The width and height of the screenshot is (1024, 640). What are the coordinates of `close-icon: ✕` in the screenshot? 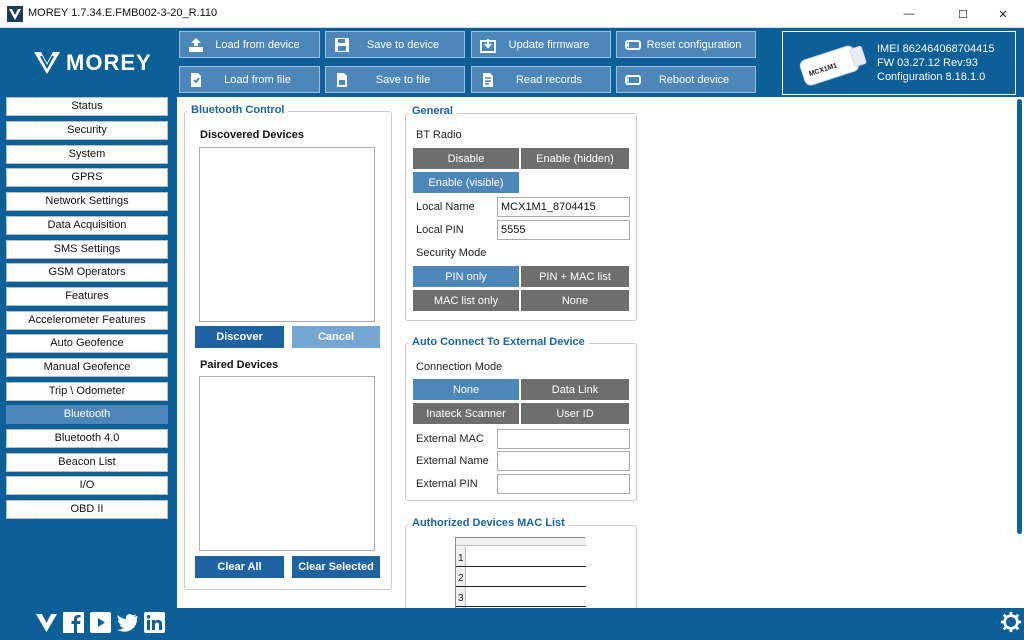 It's located at (1003, 14).